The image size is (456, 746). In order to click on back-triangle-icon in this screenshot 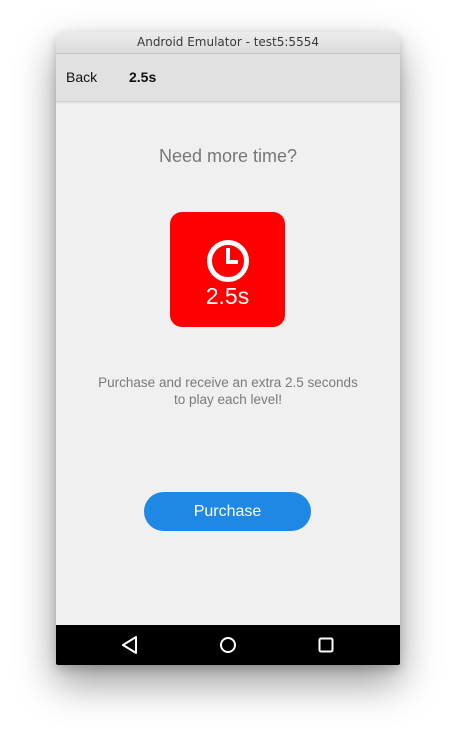, I will do `click(130, 645)`.